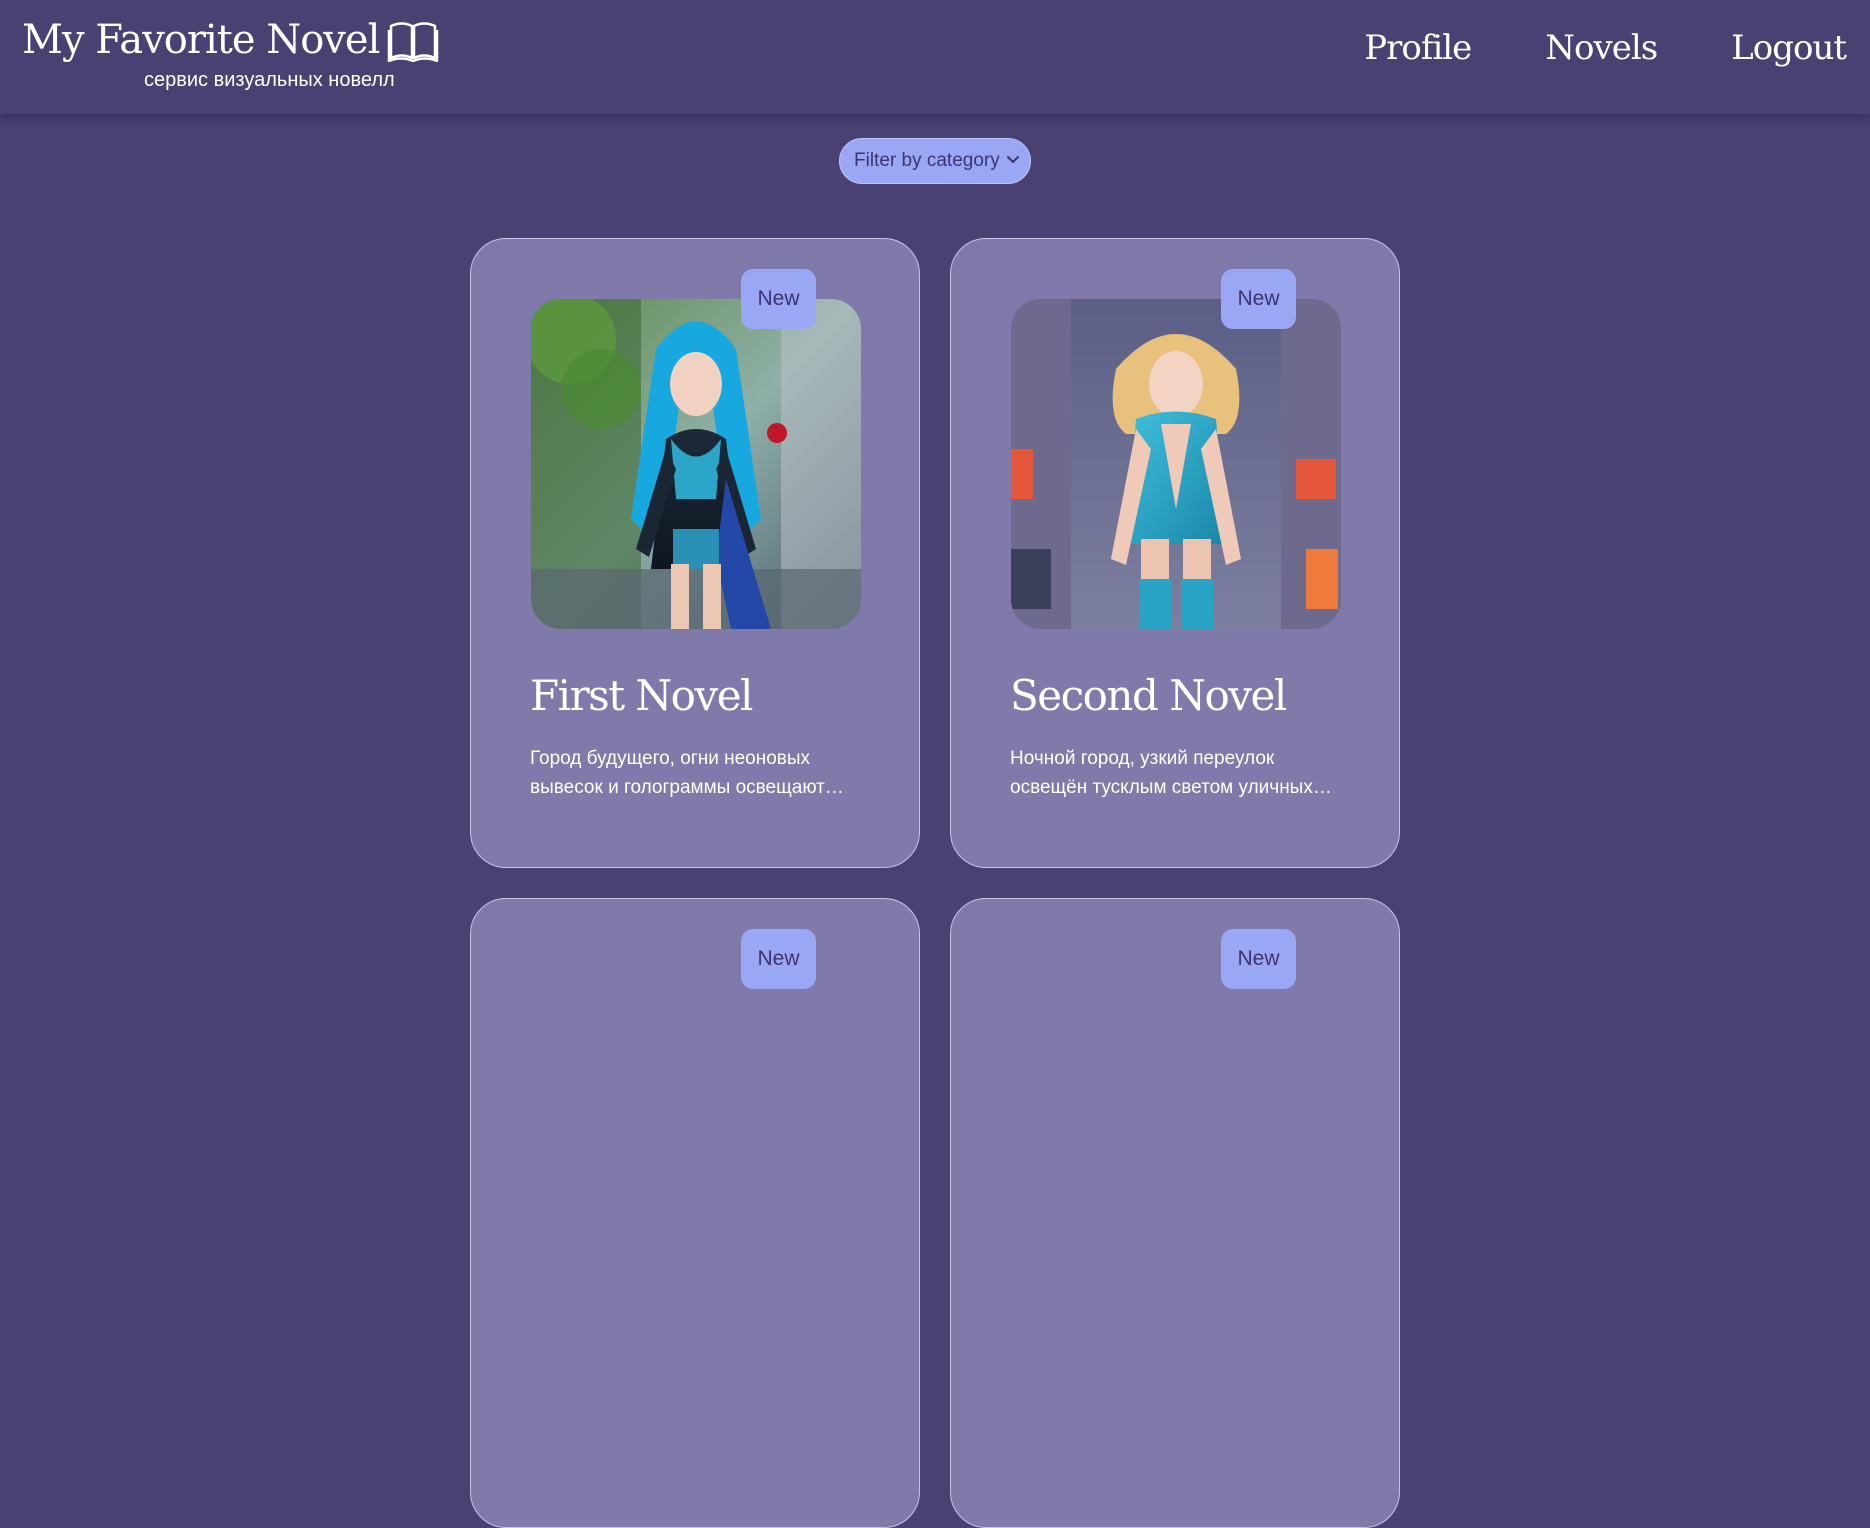 This screenshot has height=1528, width=1870. I want to click on open-book-icon, so click(413, 42).